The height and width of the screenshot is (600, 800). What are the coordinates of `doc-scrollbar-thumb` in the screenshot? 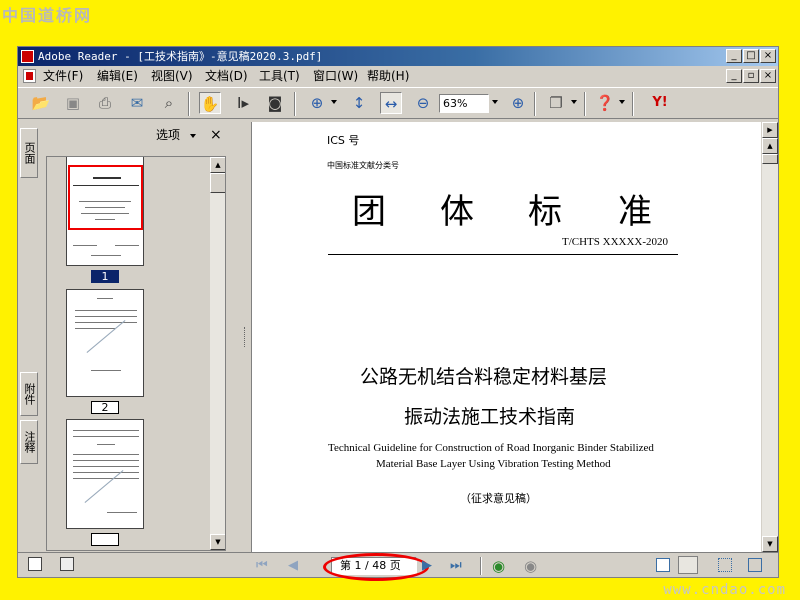 It's located at (770, 159).